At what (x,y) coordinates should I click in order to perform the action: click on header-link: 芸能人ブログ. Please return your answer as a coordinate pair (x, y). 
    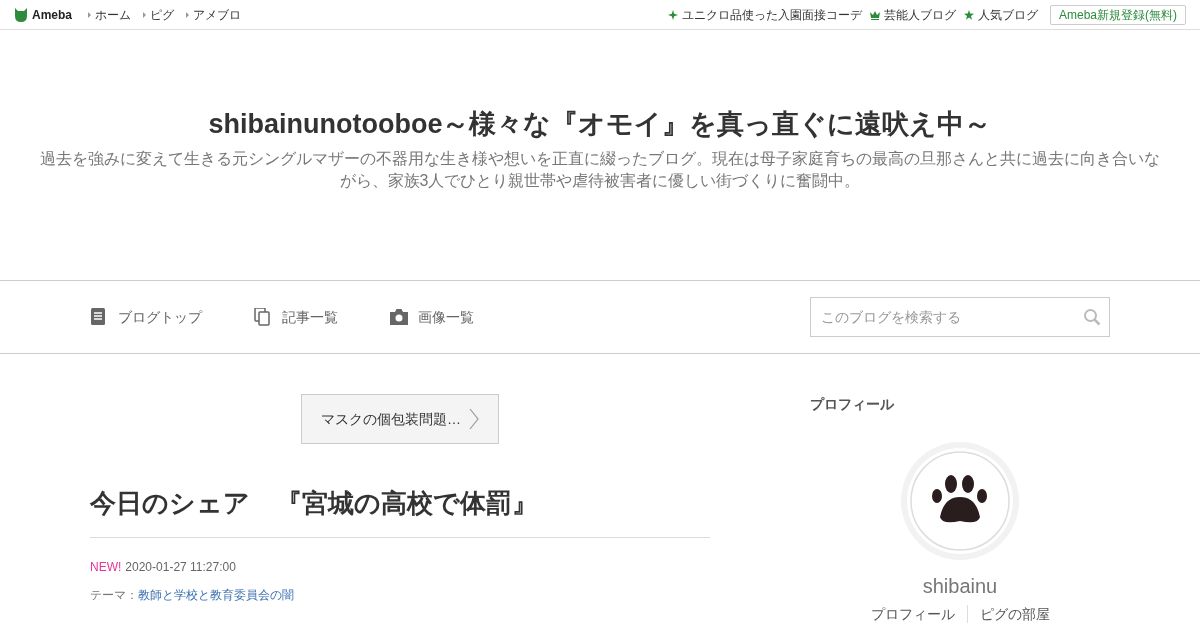
    Looking at the image, I should click on (920, 14).